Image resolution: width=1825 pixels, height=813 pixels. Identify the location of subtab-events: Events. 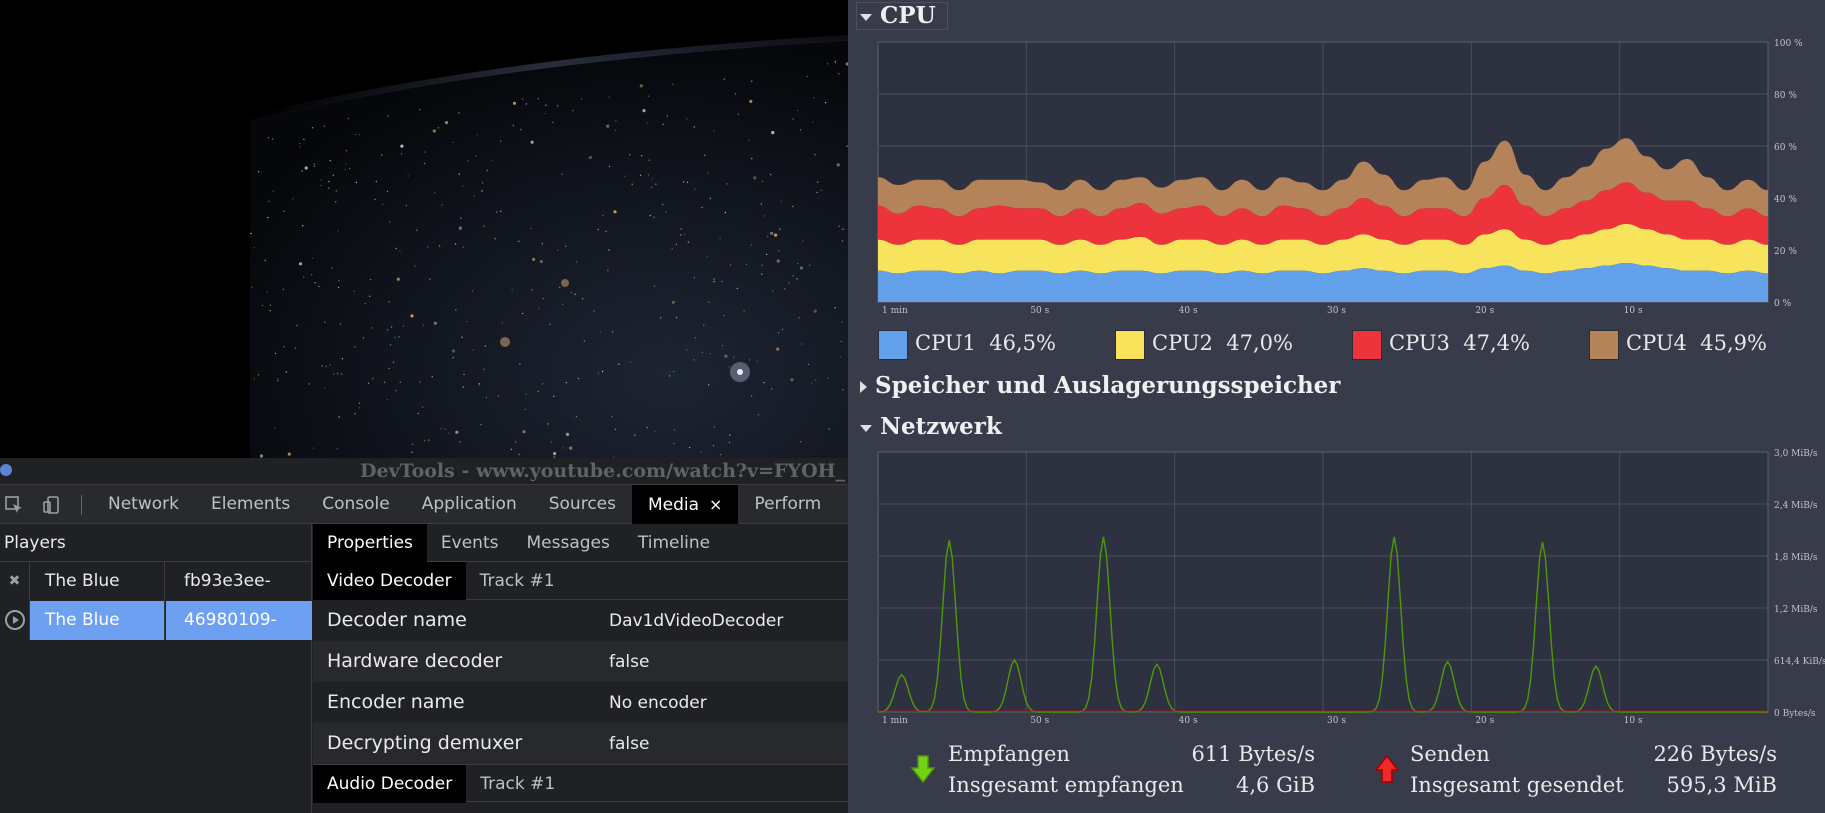
(470, 543).